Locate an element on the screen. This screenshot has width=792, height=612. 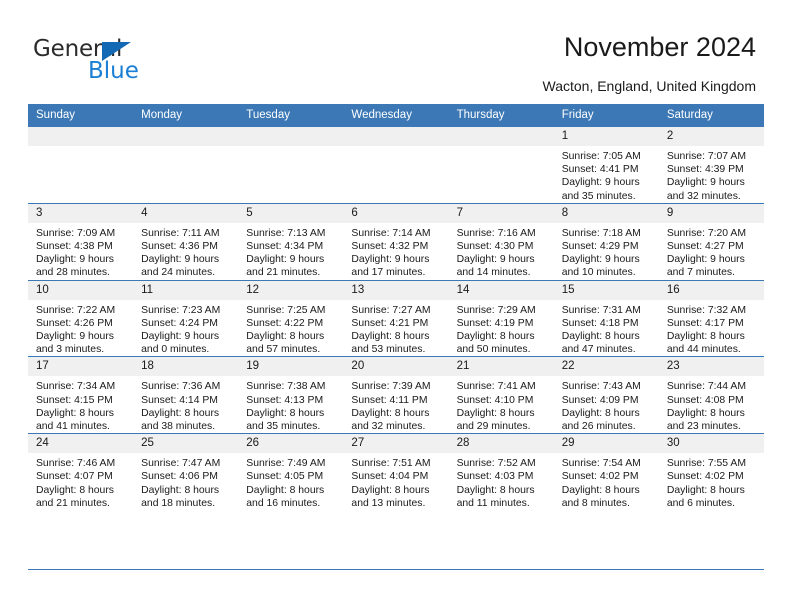
daylight-text-line2: and 41 minutes. is located at coordinates (73, 427).